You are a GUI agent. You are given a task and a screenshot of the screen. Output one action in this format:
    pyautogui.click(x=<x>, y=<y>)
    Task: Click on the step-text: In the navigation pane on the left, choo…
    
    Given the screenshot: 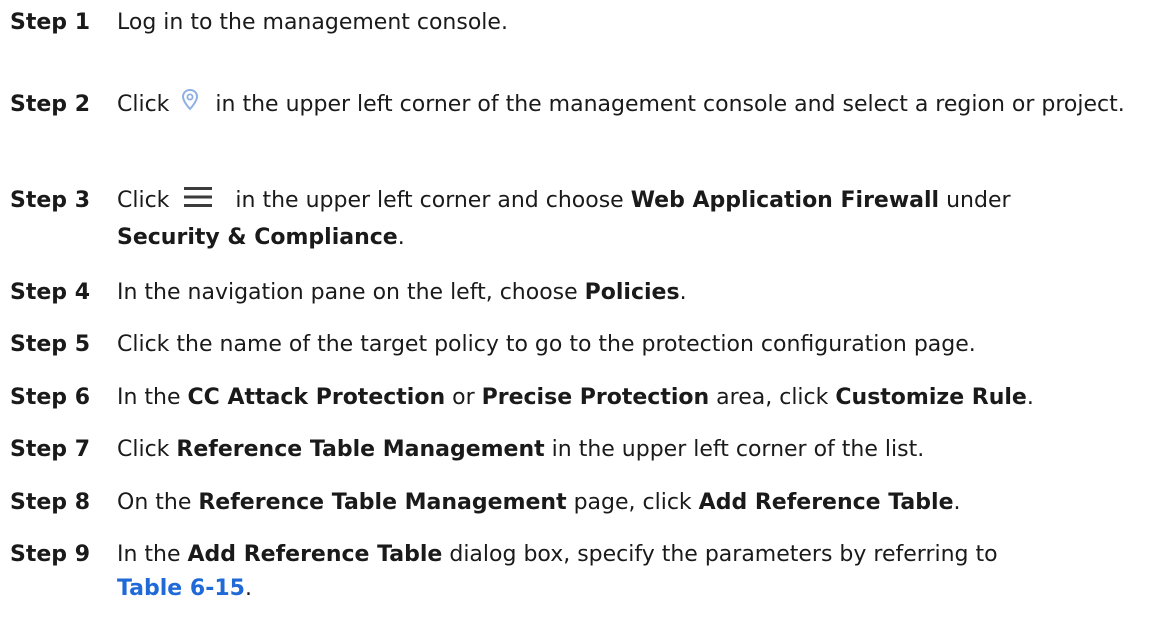 What is the action you would take?
    pyautogui.click(x=622, y=293)
    